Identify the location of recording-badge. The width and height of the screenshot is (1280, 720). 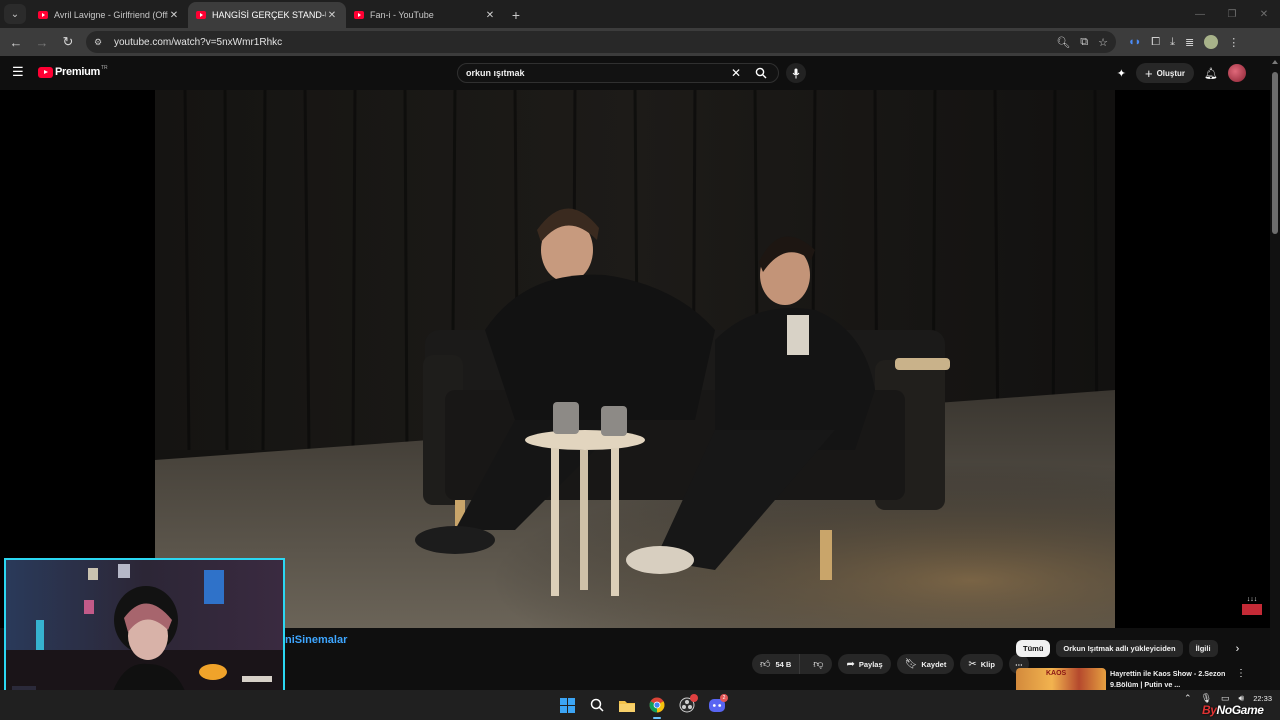
(694, 698).